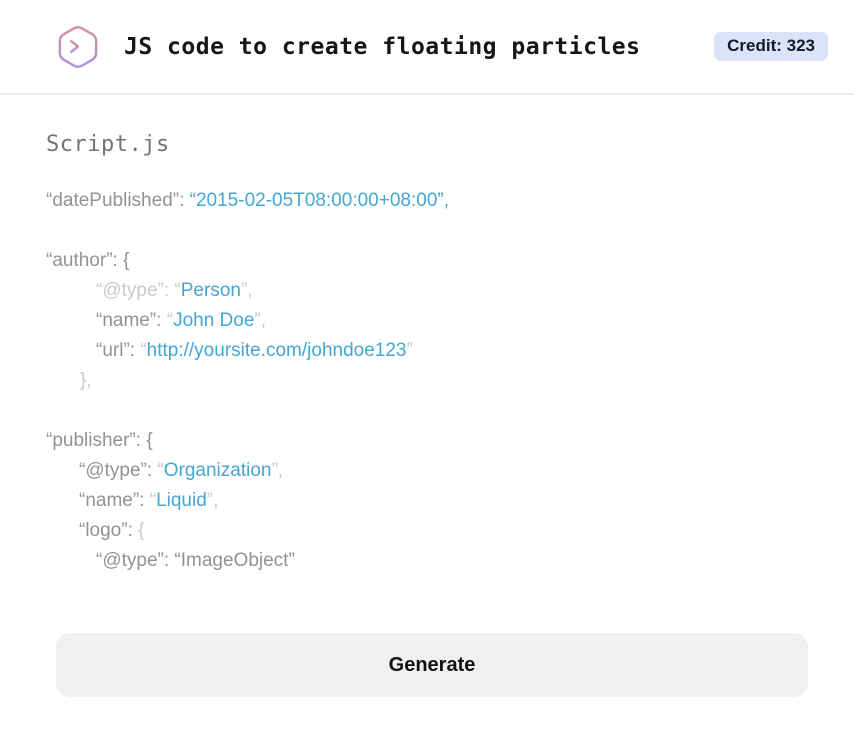 This screenshot has height=748, width=854. Describe the element at coordinates (109, 530) in the screenshot. I see `code-segment-key: “logo”:` at that location.